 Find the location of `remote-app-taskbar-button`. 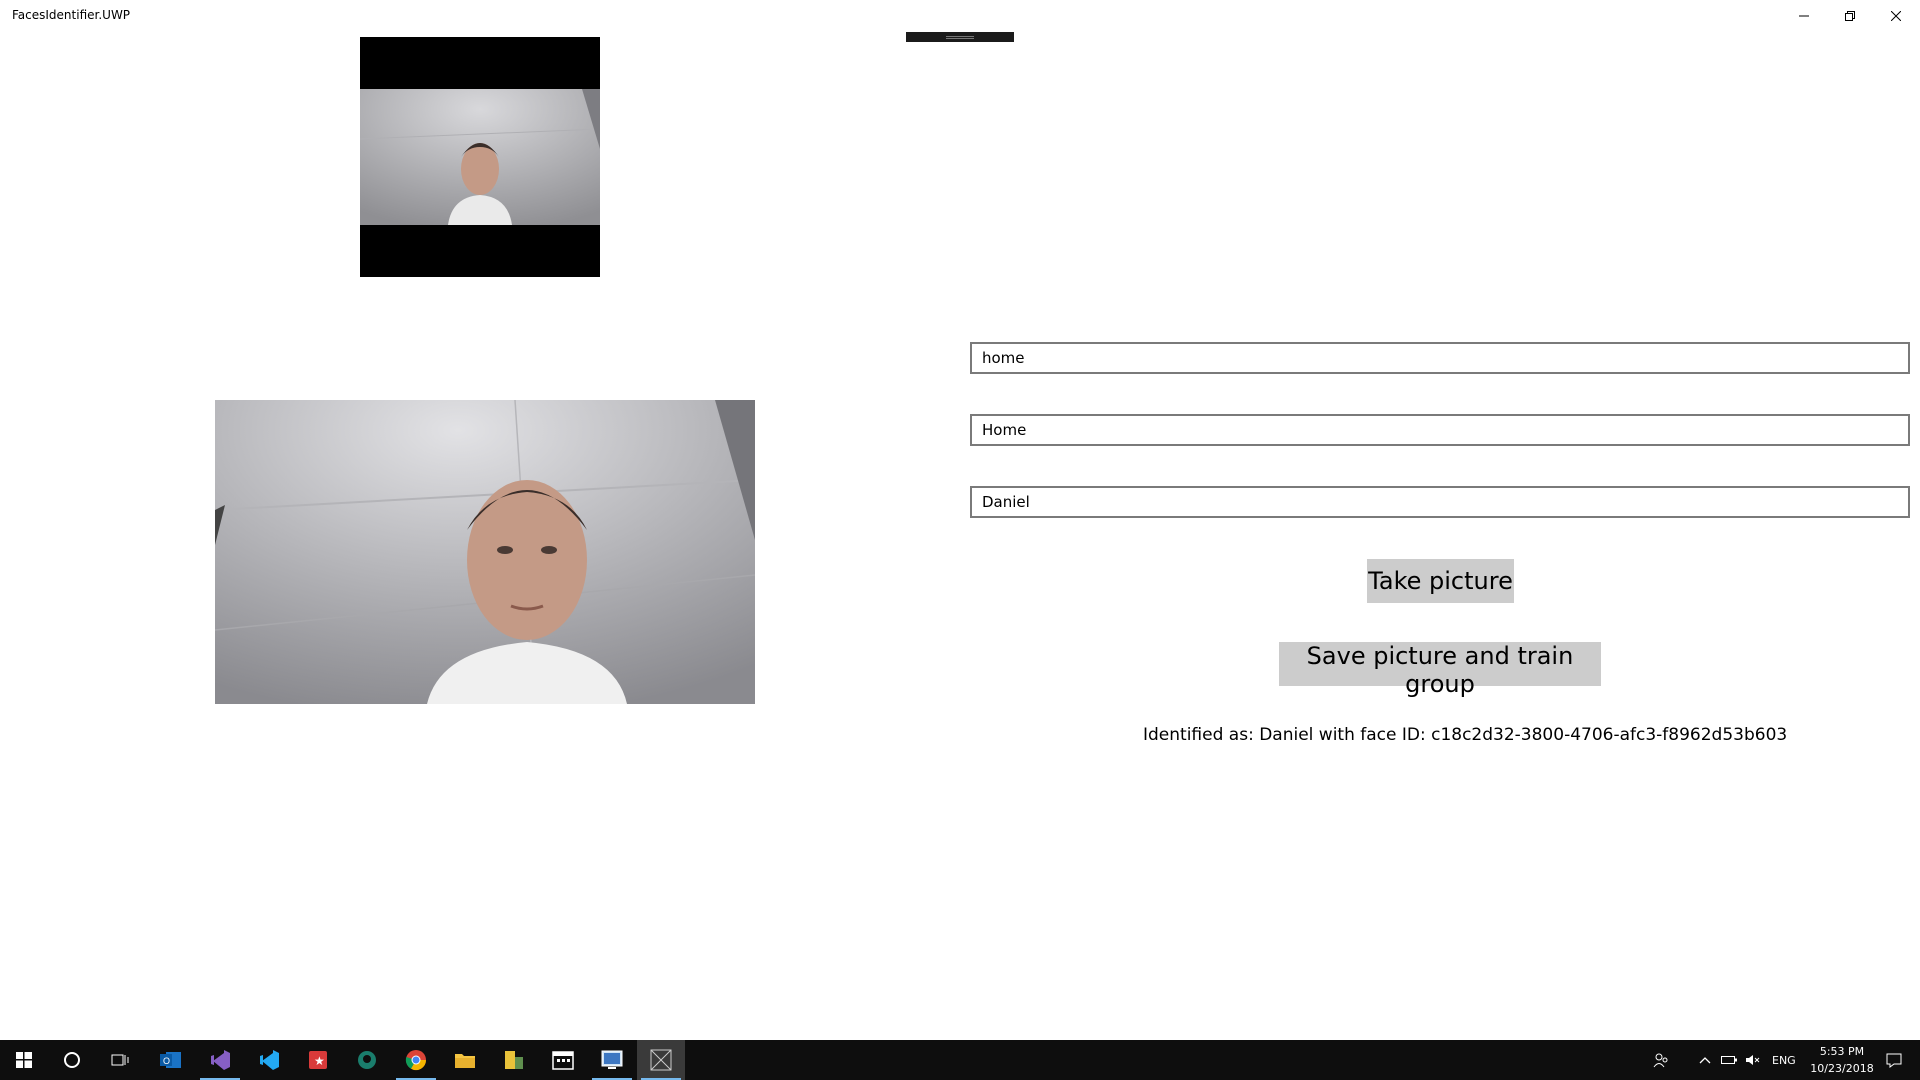

remote-app-taskbar-button is located at coordinates (612, 1060).